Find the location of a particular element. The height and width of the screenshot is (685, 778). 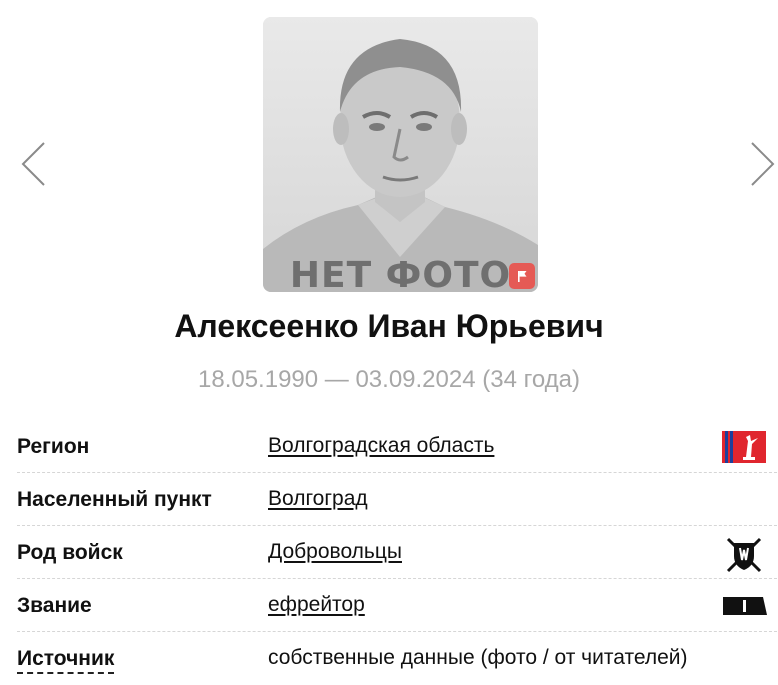

shield-swords-icon is located at coordinates (744, 555).